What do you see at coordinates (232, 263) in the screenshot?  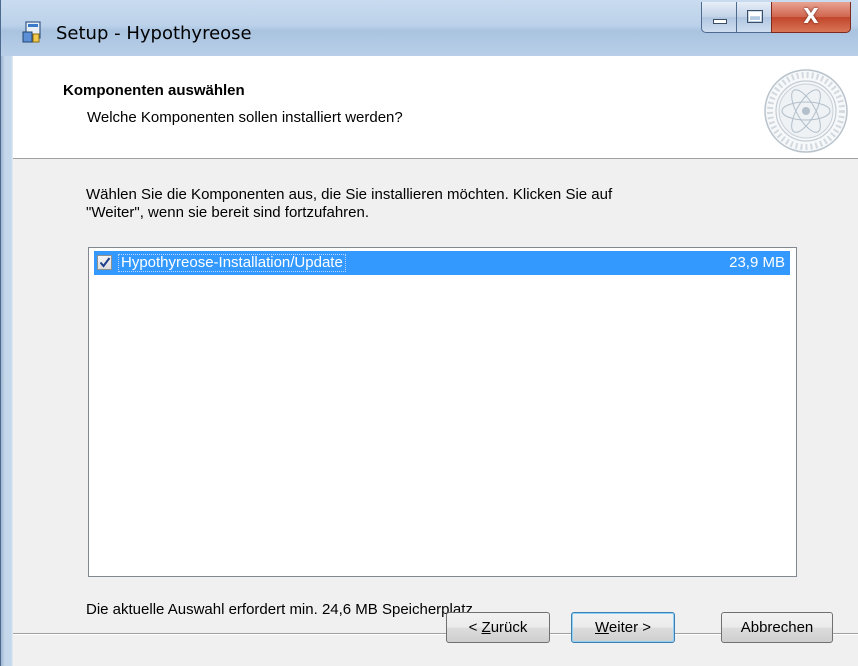 I see `component-label: Hypothyreose-Installation/Update` at bounding box center [232, 263].